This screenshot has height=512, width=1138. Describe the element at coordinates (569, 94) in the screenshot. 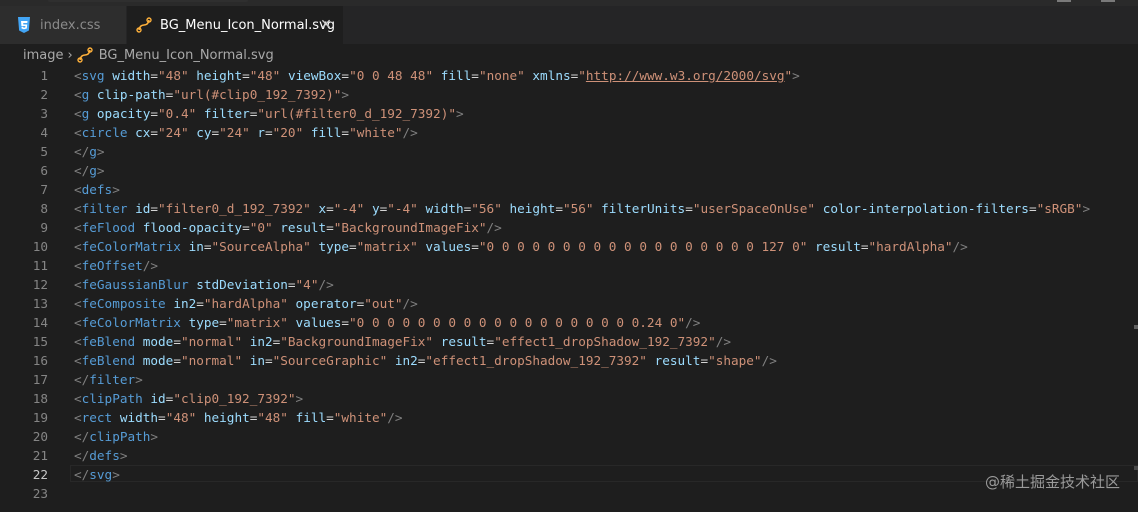

I see `code-line: 2 <g clip-path="url(#clip0_192_7392)">` at that location.